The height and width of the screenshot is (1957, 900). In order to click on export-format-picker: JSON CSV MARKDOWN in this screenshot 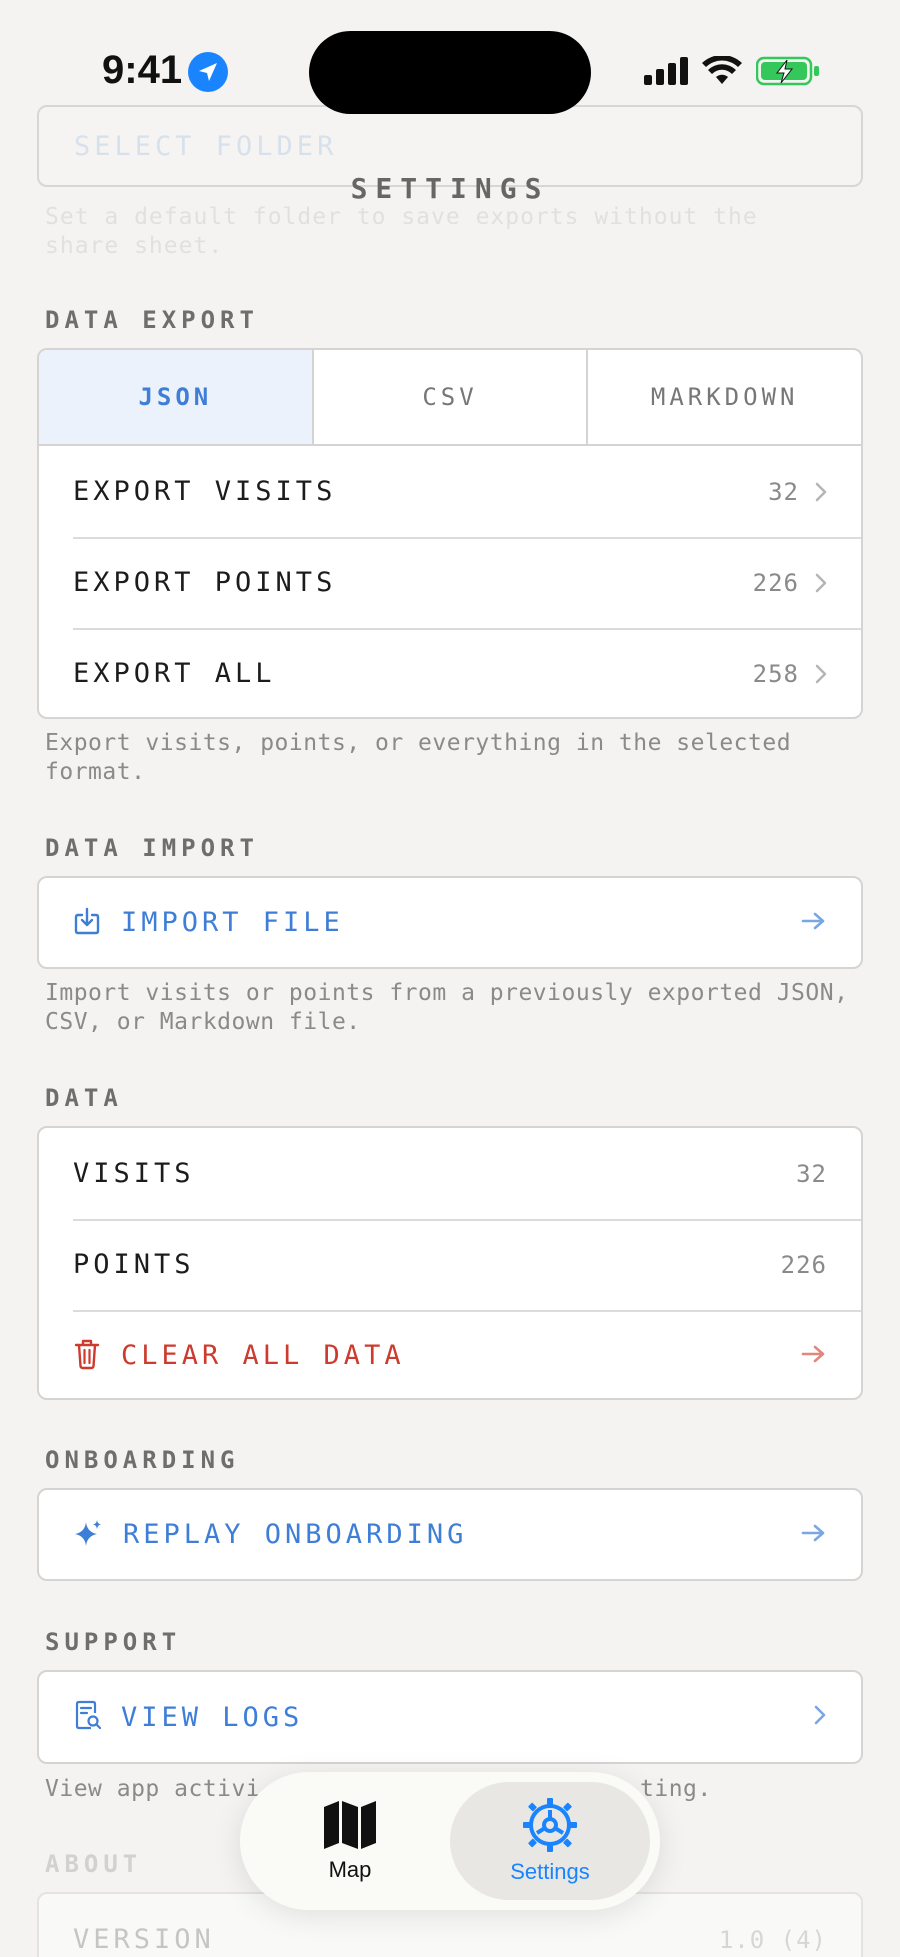, I will do `click(450, 398)`.